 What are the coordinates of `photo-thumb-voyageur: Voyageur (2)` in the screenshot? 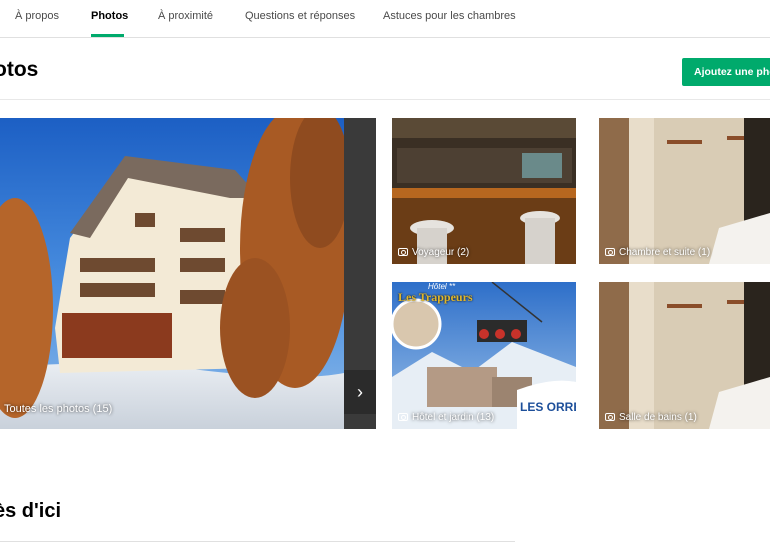 It's located at (484, 191).